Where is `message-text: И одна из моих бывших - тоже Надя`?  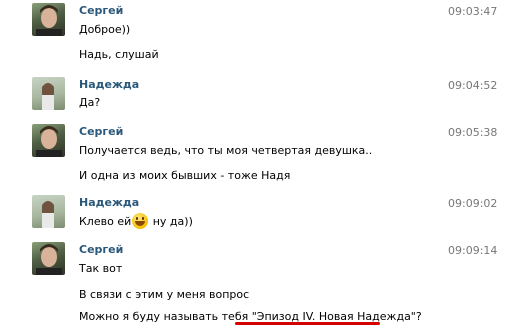
message-text: И одна из моих бывших - тоже Надя is located at coordinates (185, 175).